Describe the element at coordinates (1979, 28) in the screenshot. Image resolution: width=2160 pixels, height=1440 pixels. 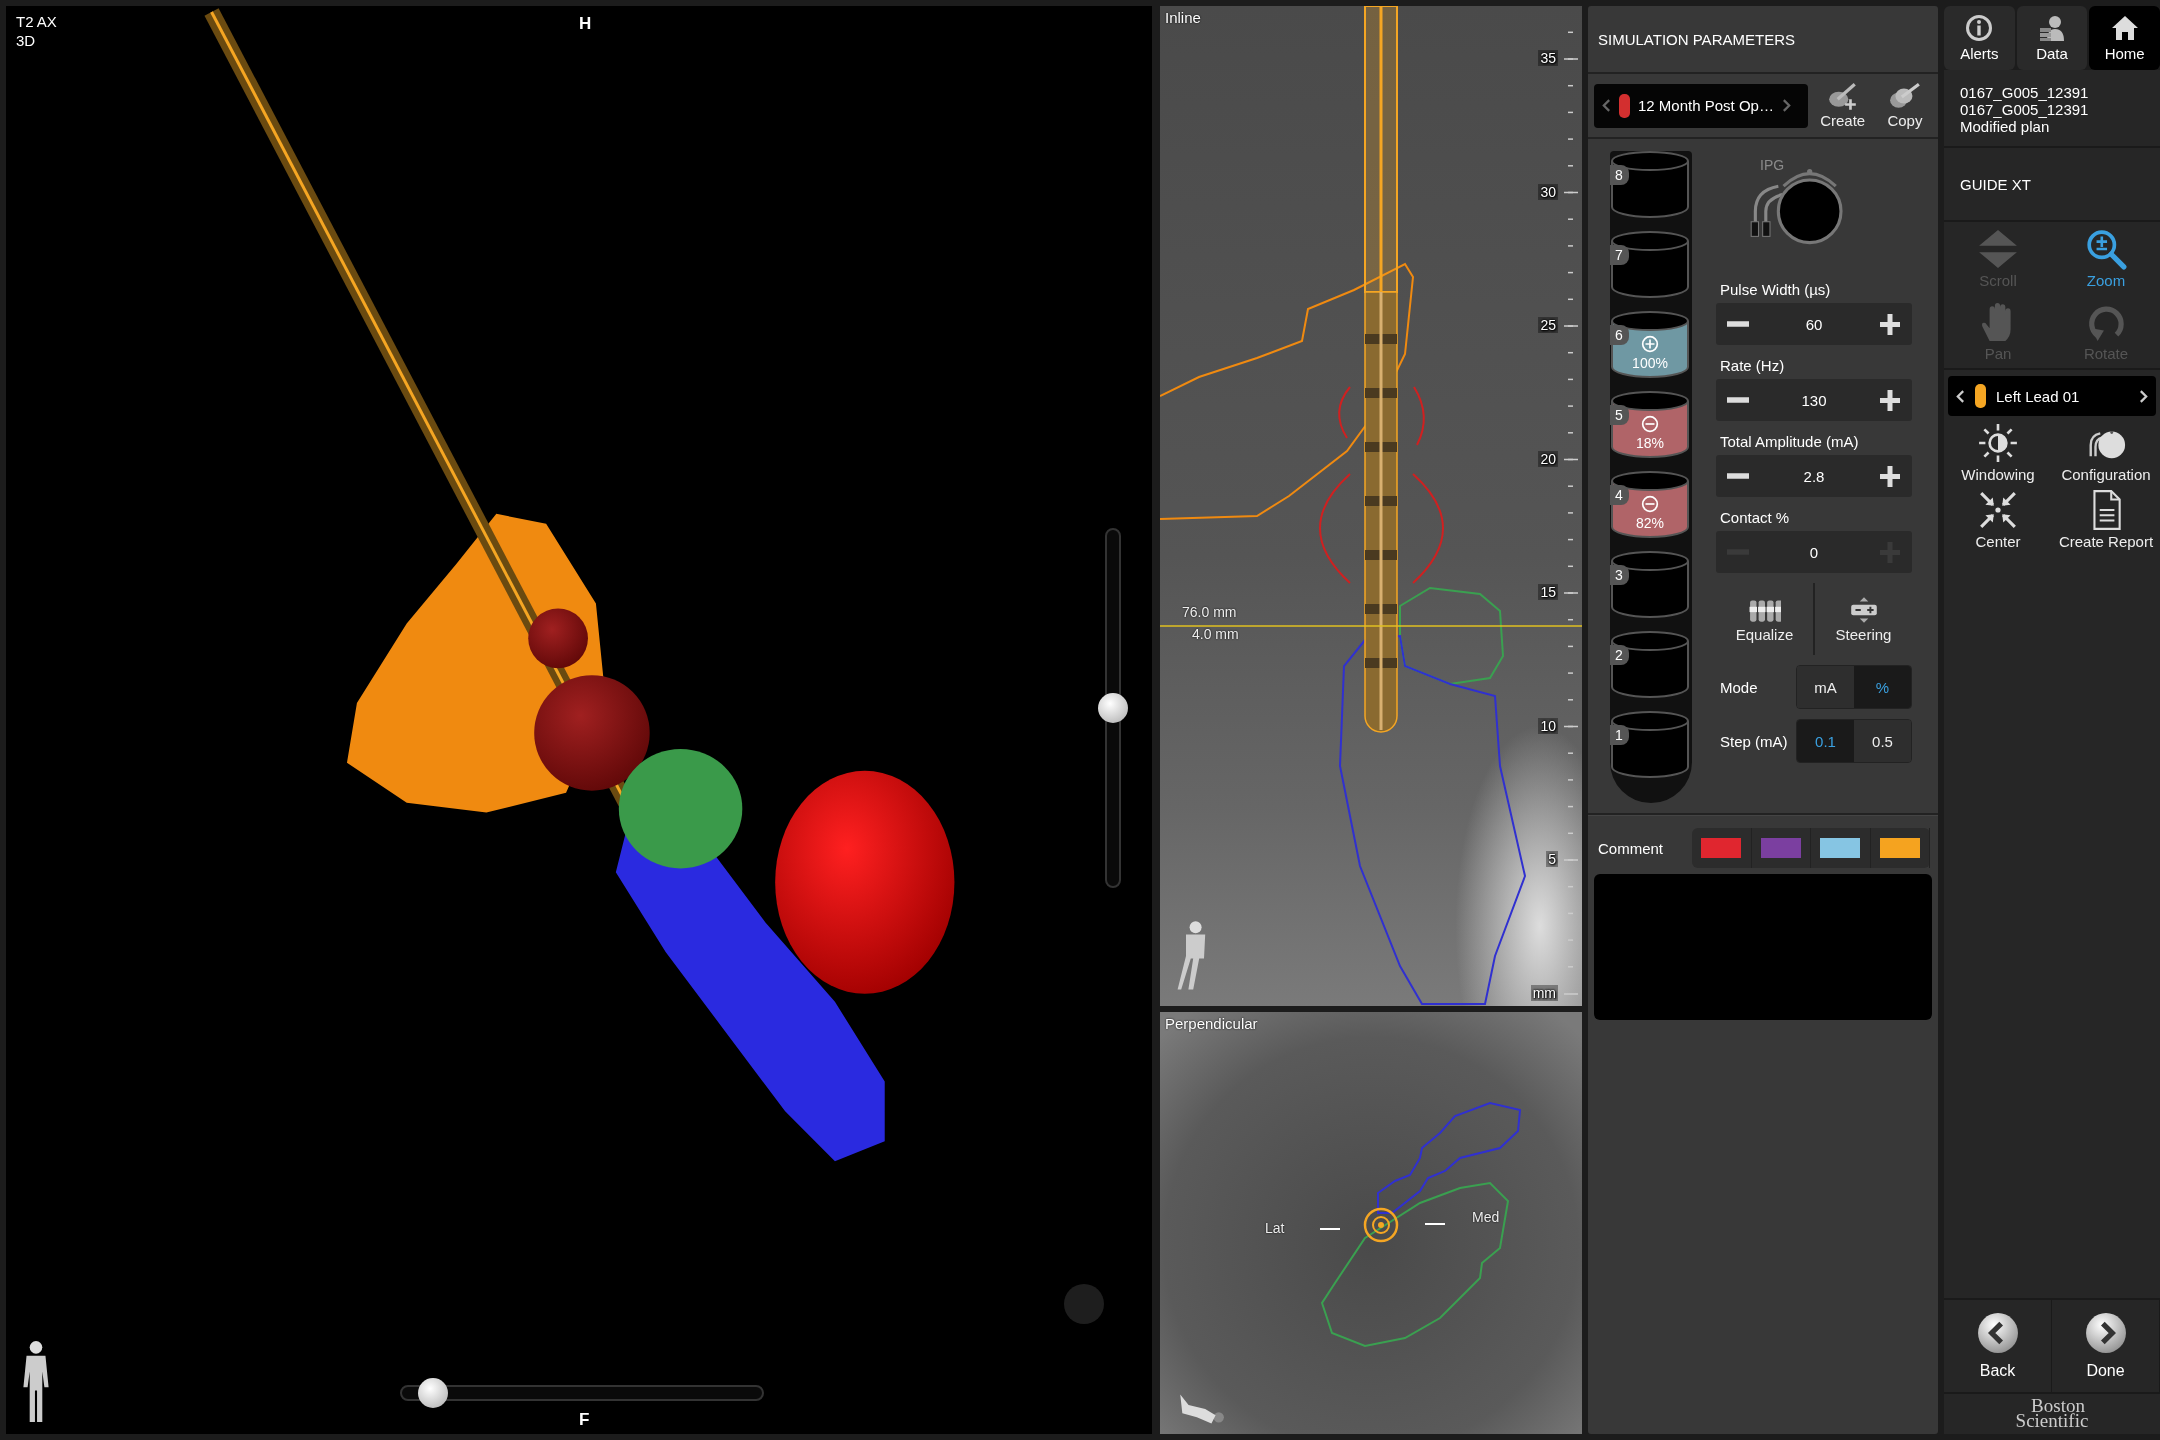
I see `info-icon` at that location.